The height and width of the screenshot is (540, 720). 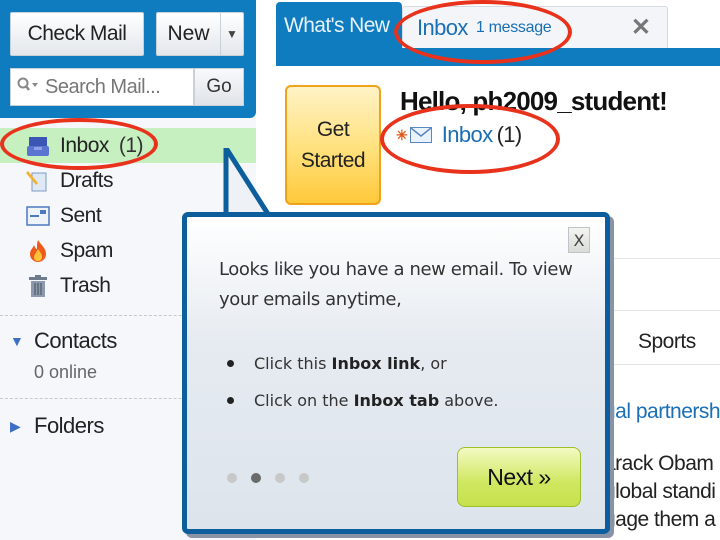 I want to click on page-indicator, so click(x=275, y=478).